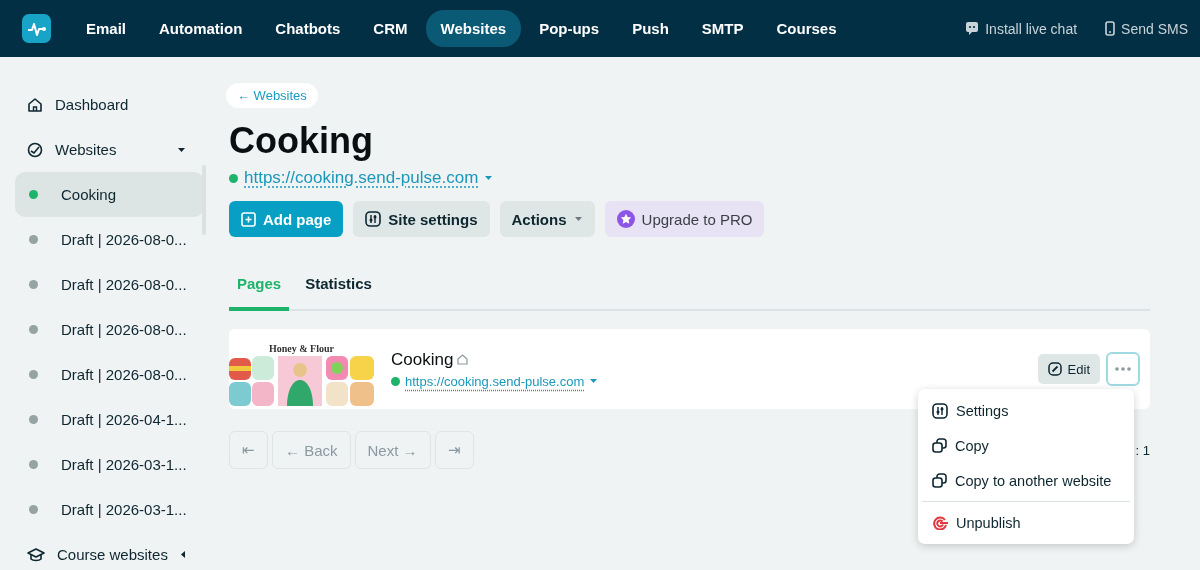 The width and height of the screenshot is (1200, 570). Describe the element at coordinates (806, 28) in the screenshot. I see `nav-tab: Courses` at that location.